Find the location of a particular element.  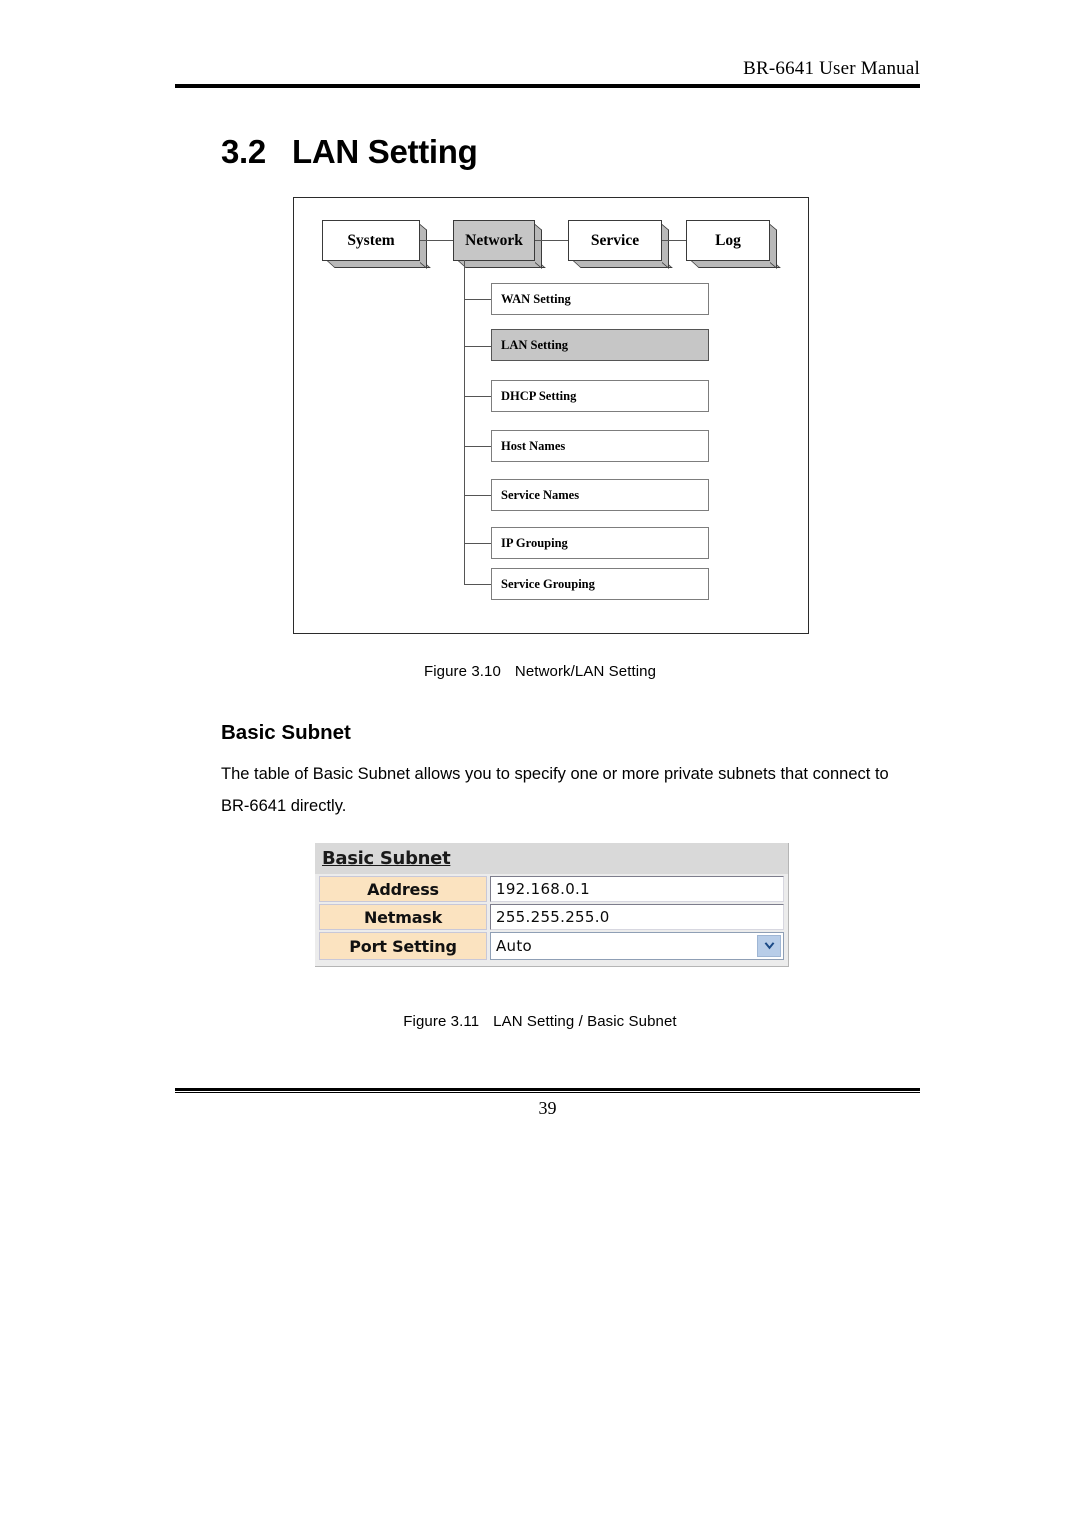

menu-button-service: Service is located at coordinates (615, 240).